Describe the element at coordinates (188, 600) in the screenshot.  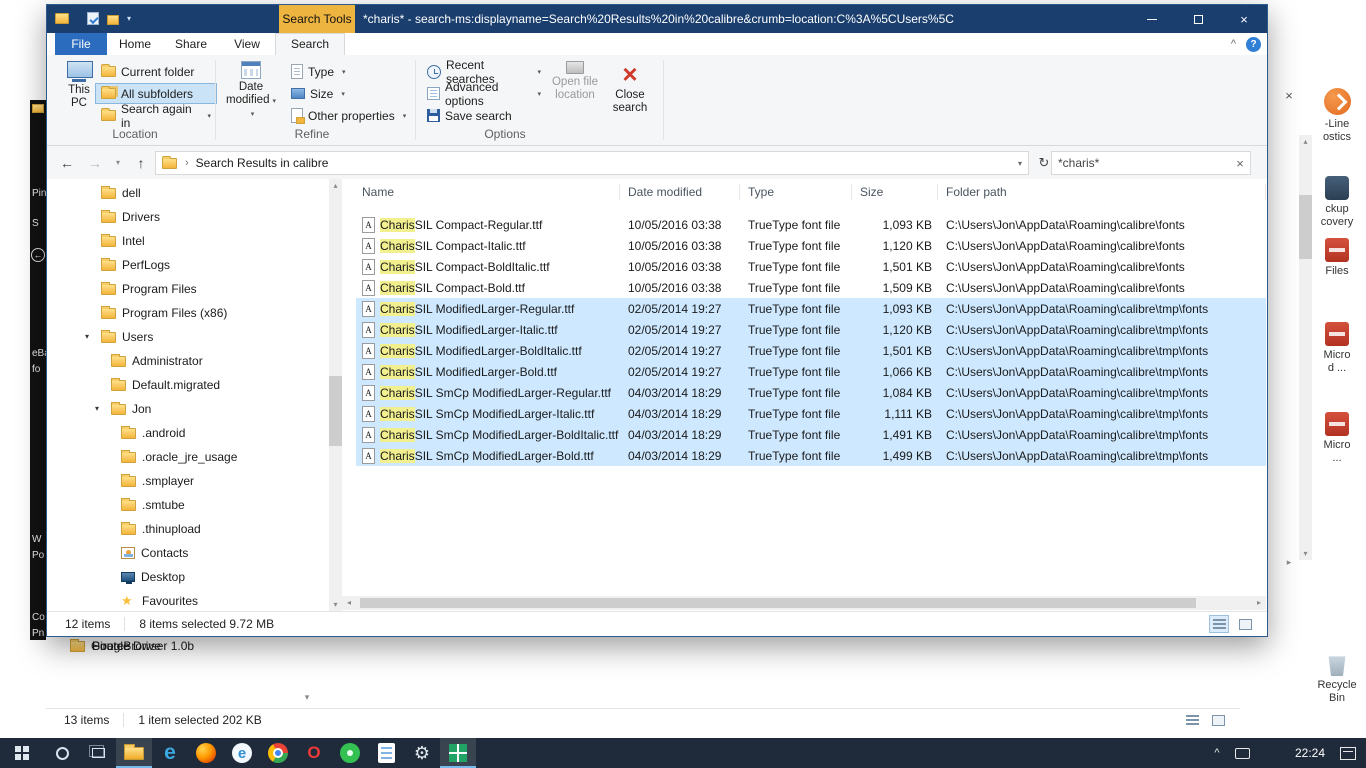
I see `tree-item: ▾ Favourites` at that location.